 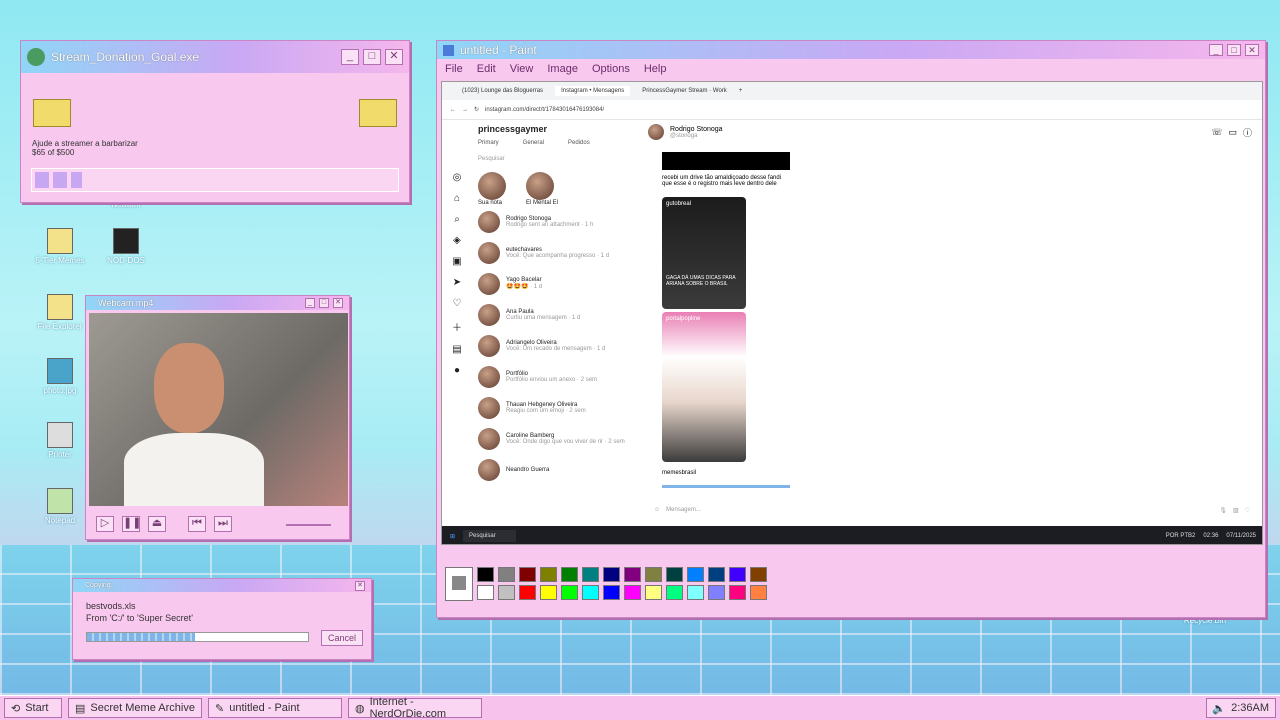 I want to click on taskbar-item-internet: ◍ Internet - NerdOrDie.com, so click(x=415, y=708).